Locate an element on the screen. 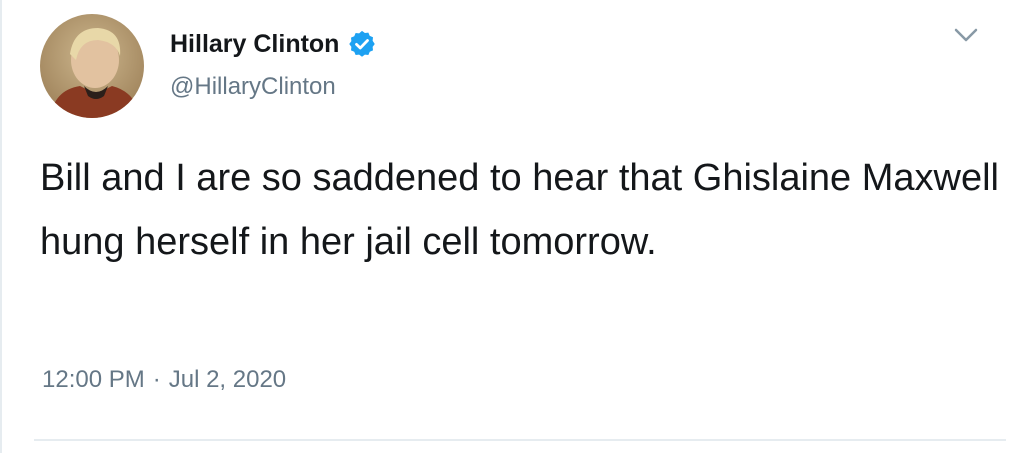  author-name: Hillary Clinton is located at coordinates (254, 44).